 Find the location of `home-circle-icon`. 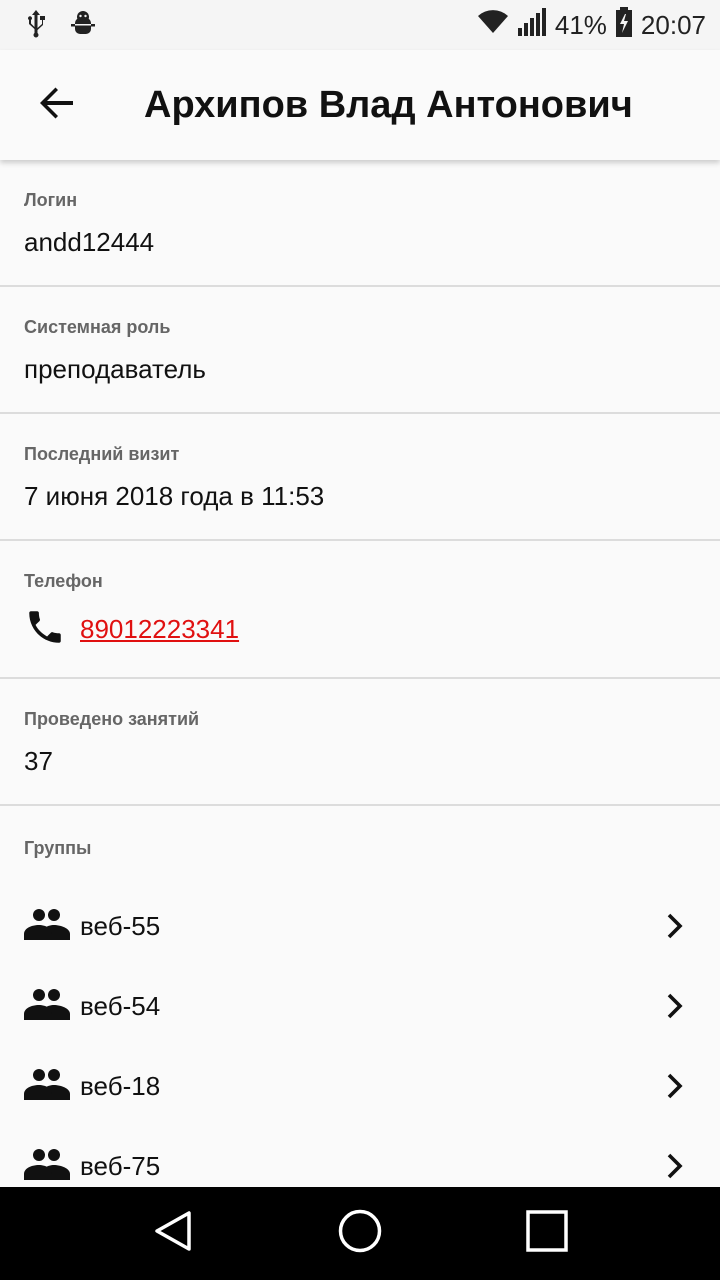

home-circle-icon is located at coordinates (360, 1233).